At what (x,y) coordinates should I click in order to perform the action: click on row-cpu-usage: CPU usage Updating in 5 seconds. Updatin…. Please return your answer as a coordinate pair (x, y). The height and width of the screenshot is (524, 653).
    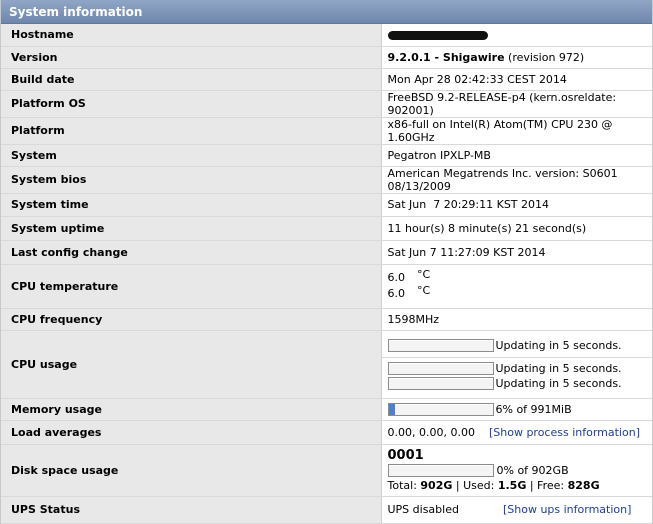
    Looking at the image, I should click on (326, 364).